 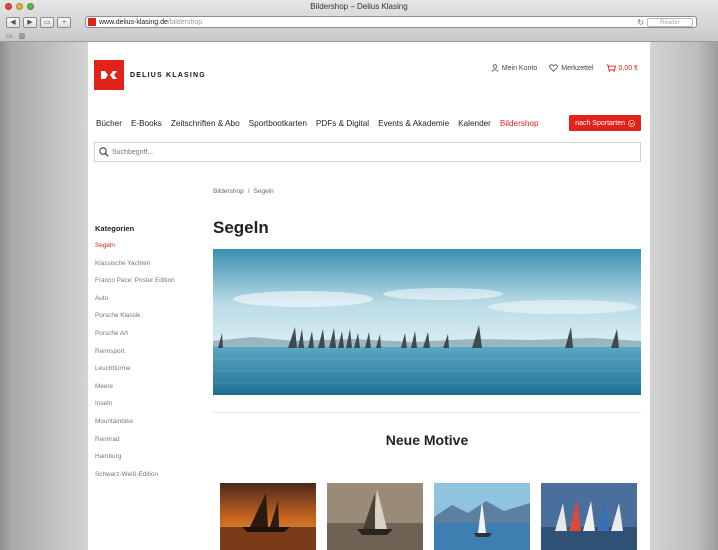 What do you see at coordinates (168, 75) in the screenshot?
I see `logo-text: DELIUS KLASING` at bounding box center [168, 75].